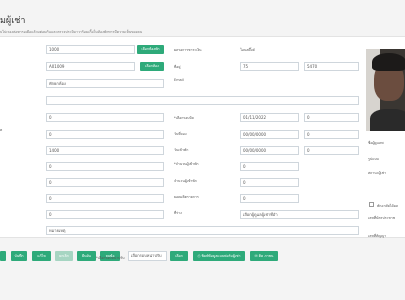  I want to click on booking-date-label: วันที่จอง, so click(180, 134).